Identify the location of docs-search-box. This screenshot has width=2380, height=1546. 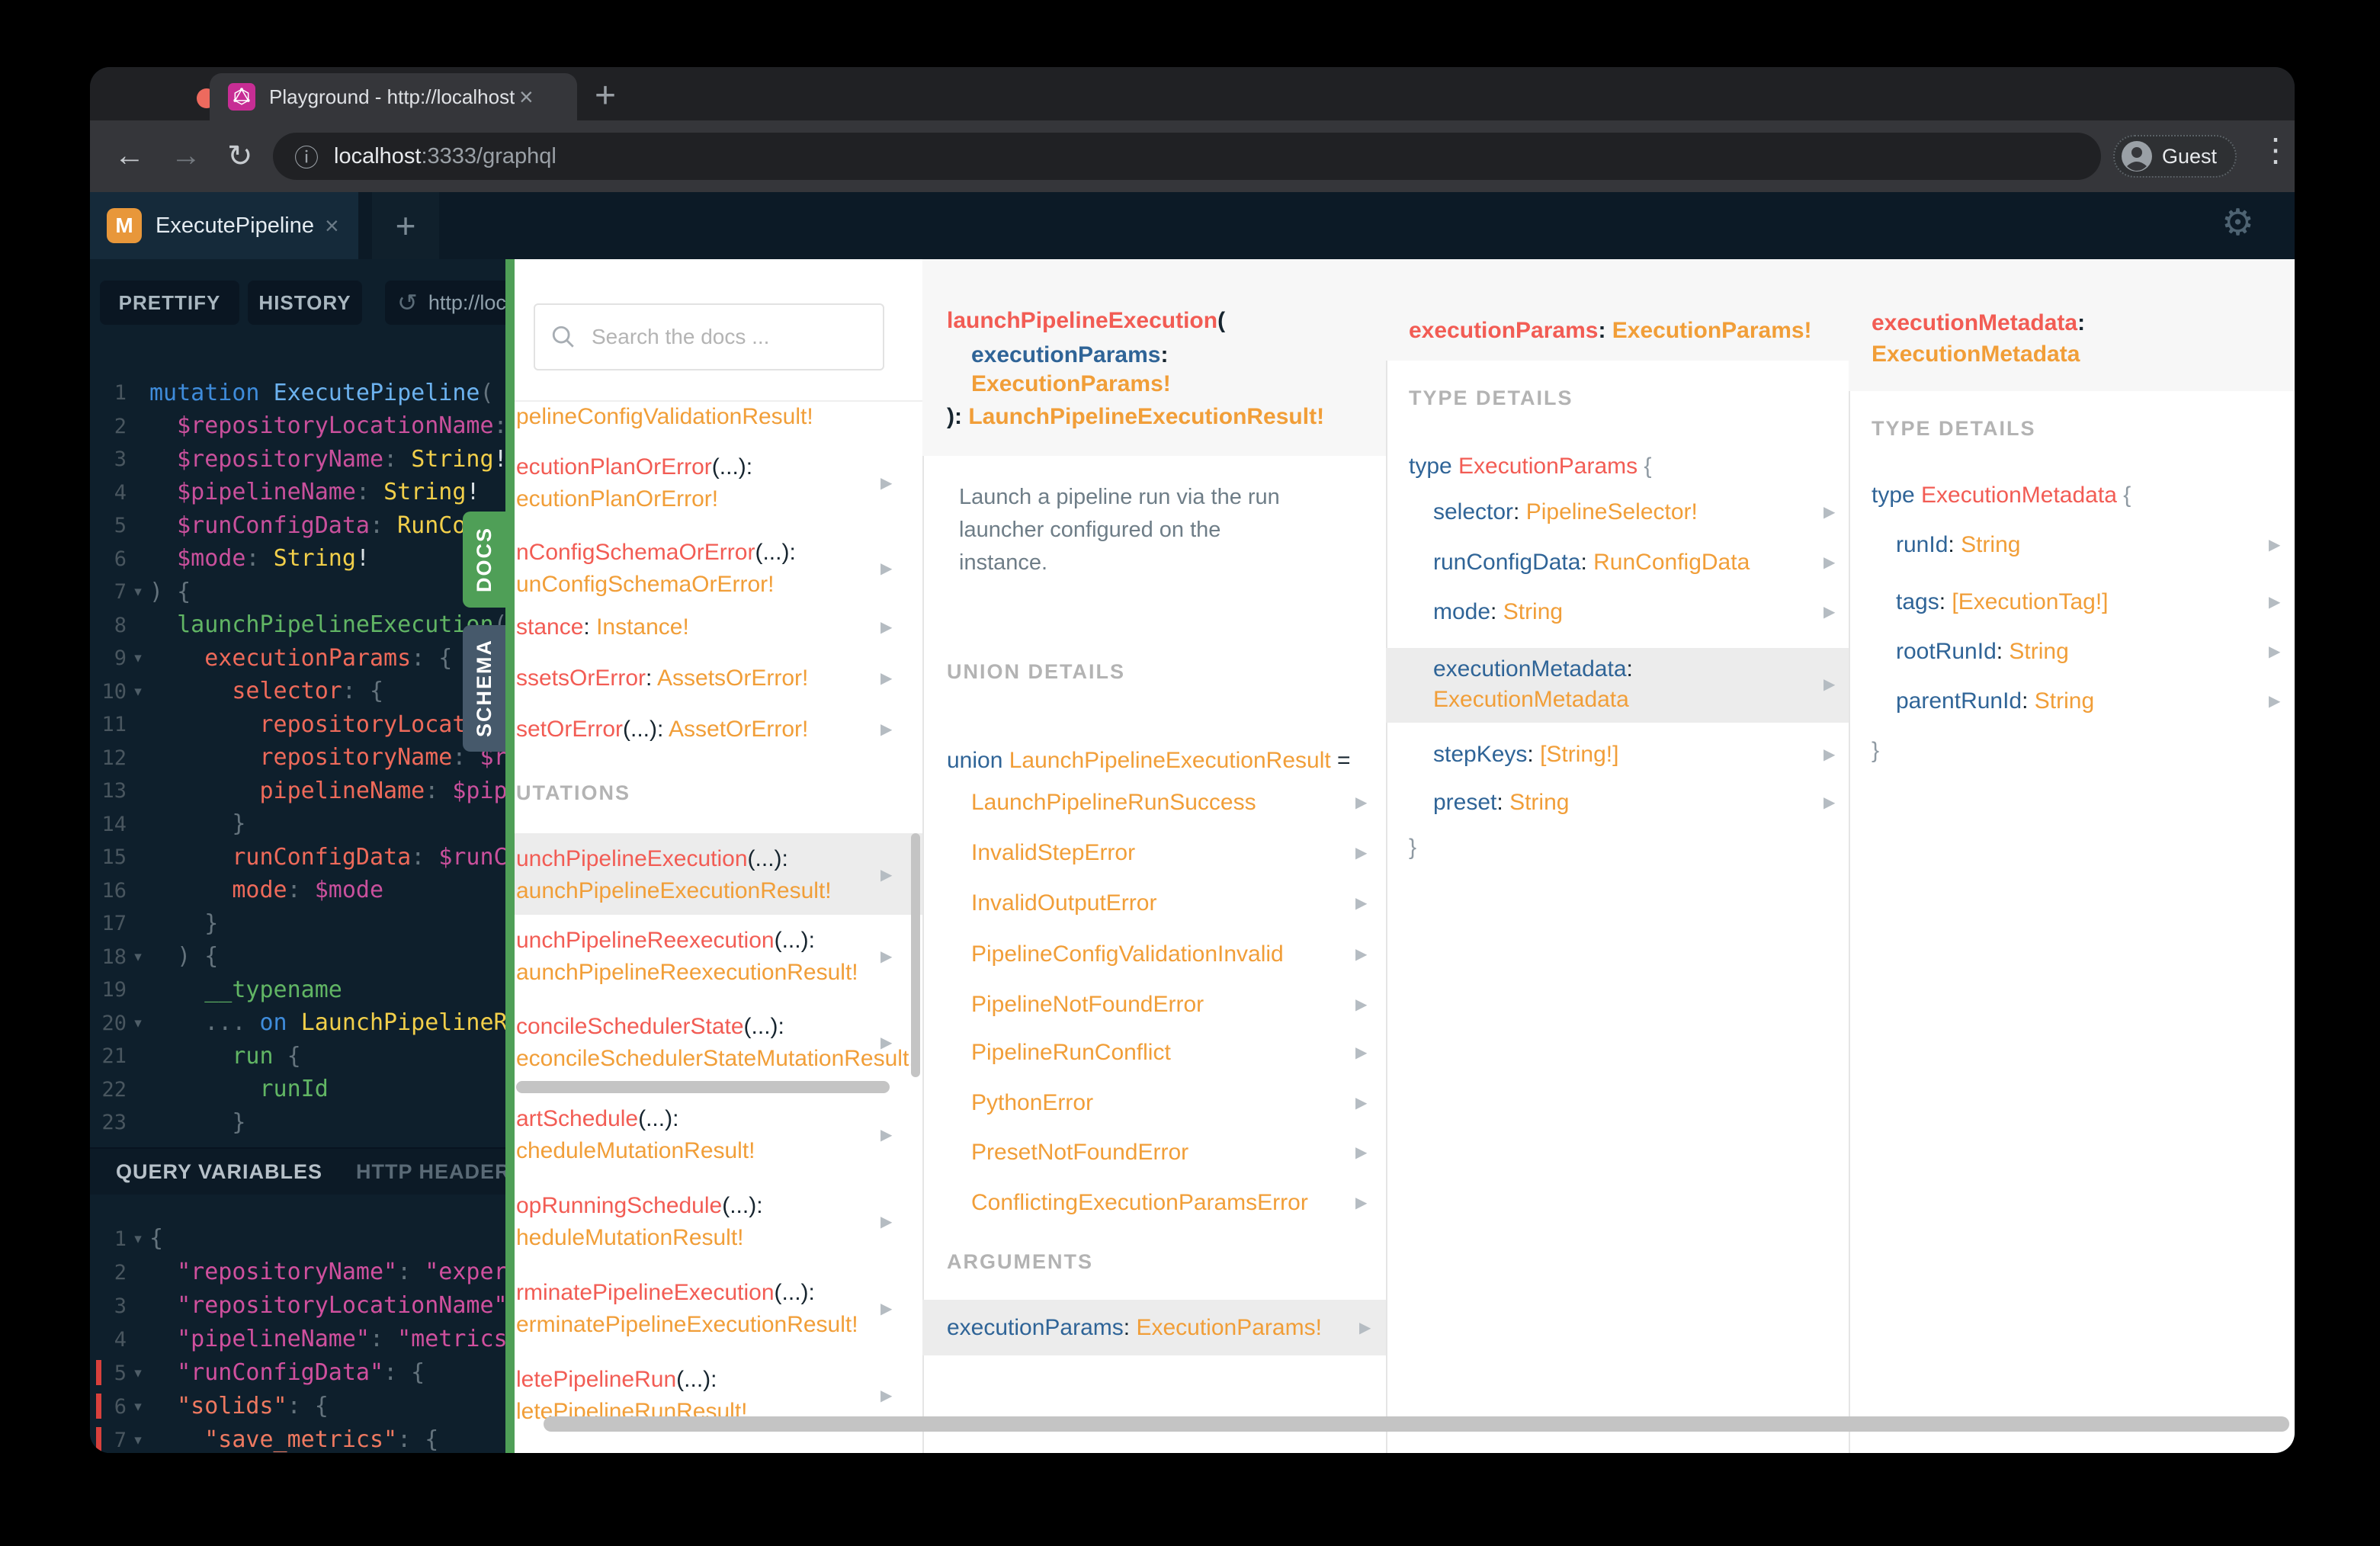
(709, 336).